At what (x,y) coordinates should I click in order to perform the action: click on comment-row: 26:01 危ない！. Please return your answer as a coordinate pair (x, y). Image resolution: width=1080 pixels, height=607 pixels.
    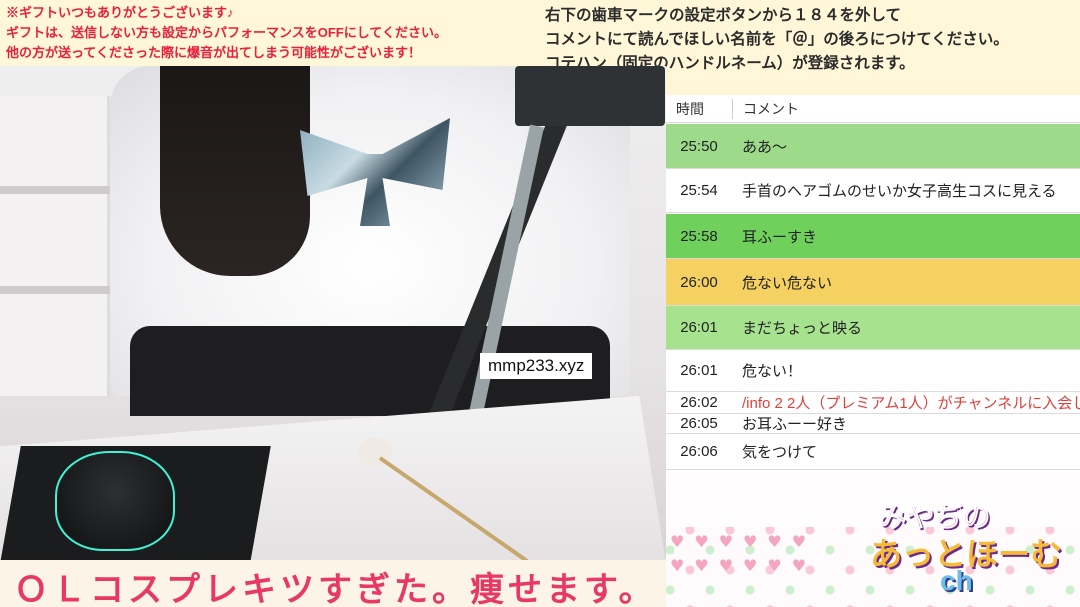
    Looking at the image, I should click on (873, 371).